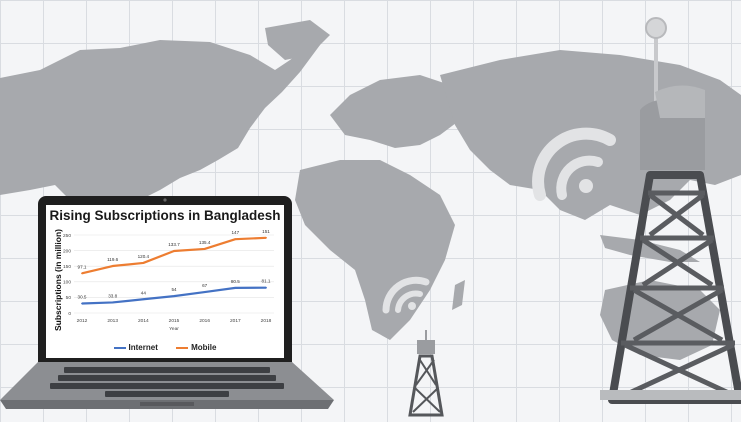  Describe the element at coordinates (235, 281) in the screenshot. I see `data-label-internet: 80.5` at that location.